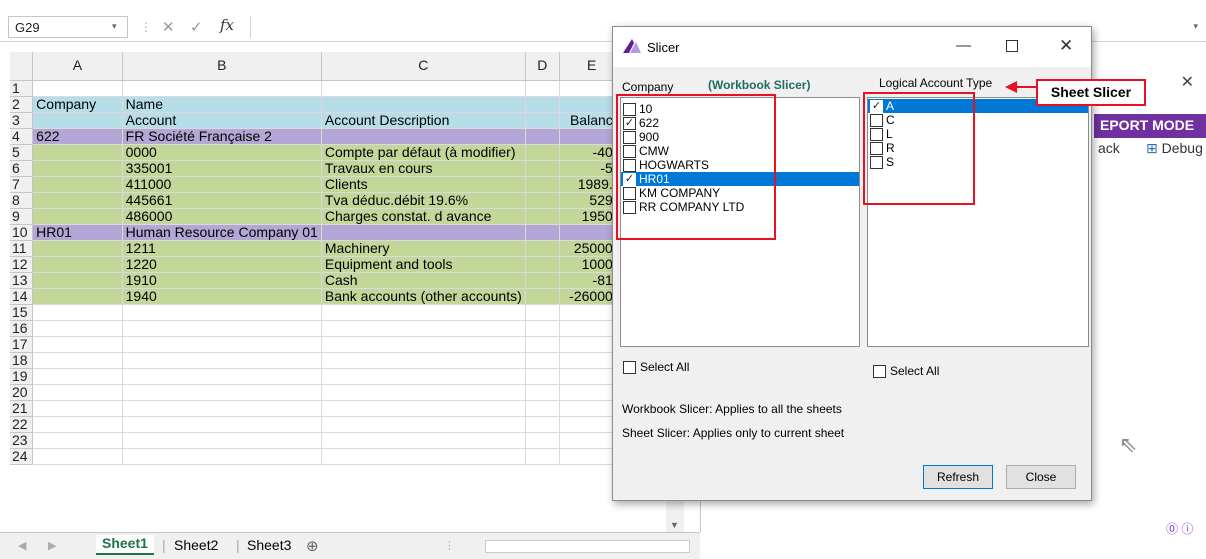  What do you see at coordinates (22, 184) in the screenshot?
I see `row-header: 7` at bounding box center [22, 184].